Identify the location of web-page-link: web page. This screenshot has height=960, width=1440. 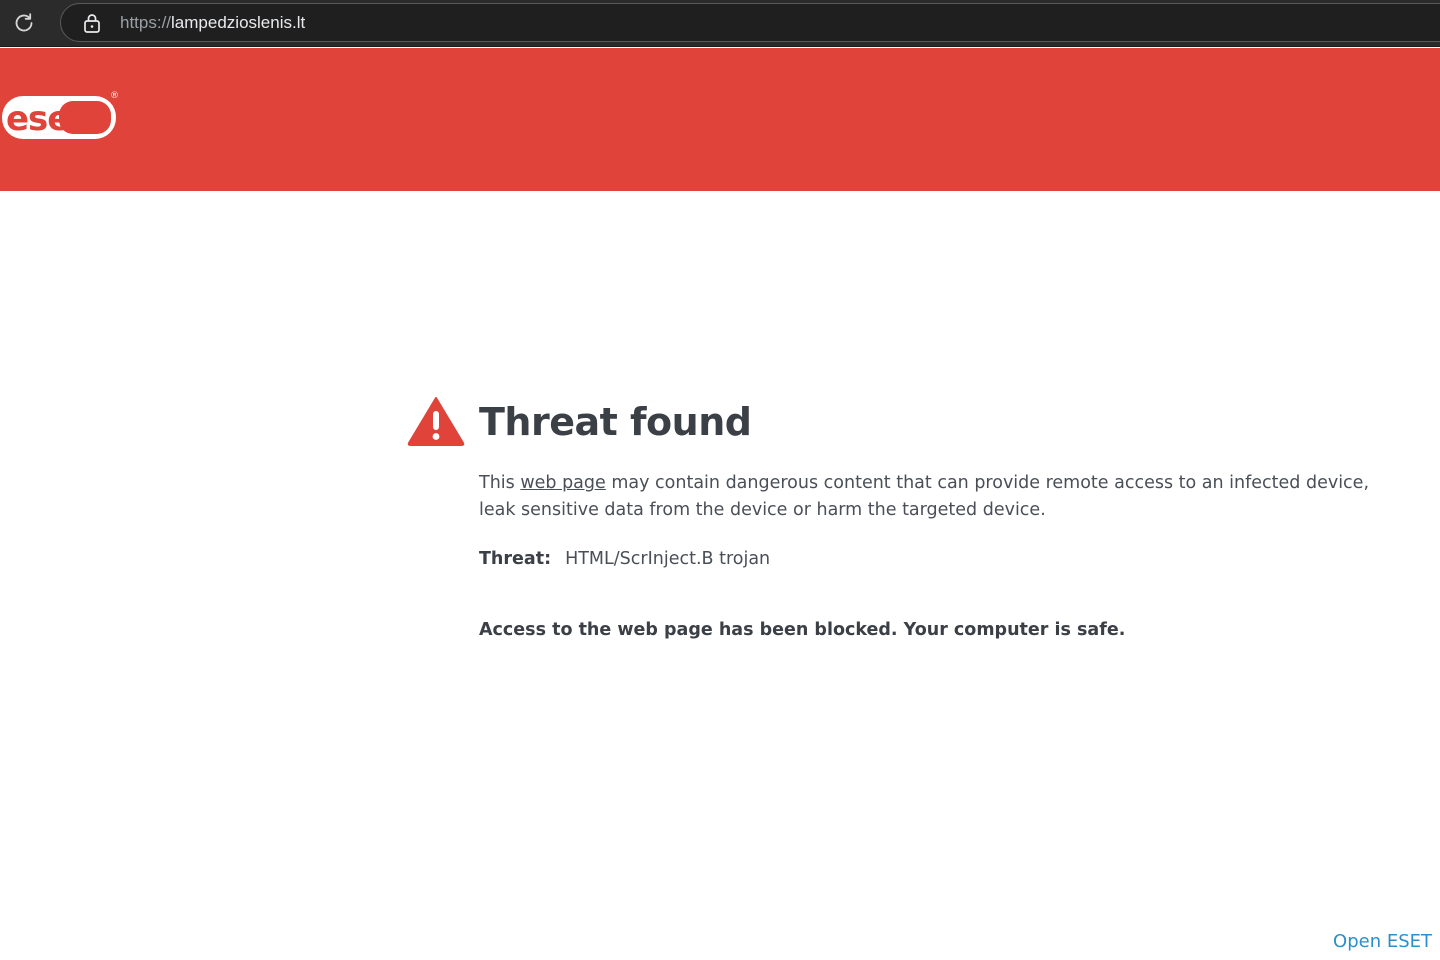
(562, 483).